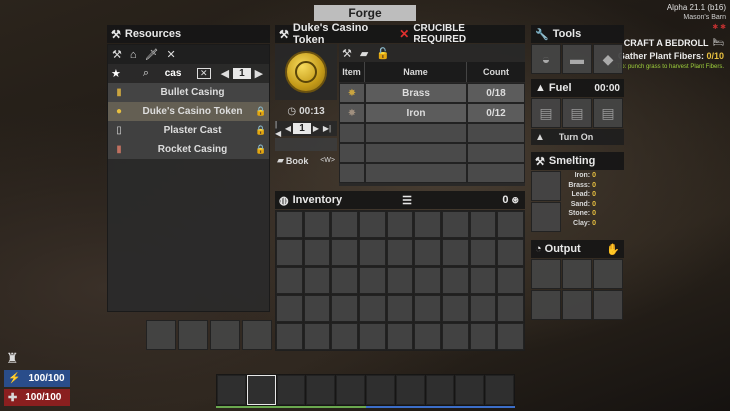  I want to click on turn-on-button: ▲ Turn On, so click(577, 137).